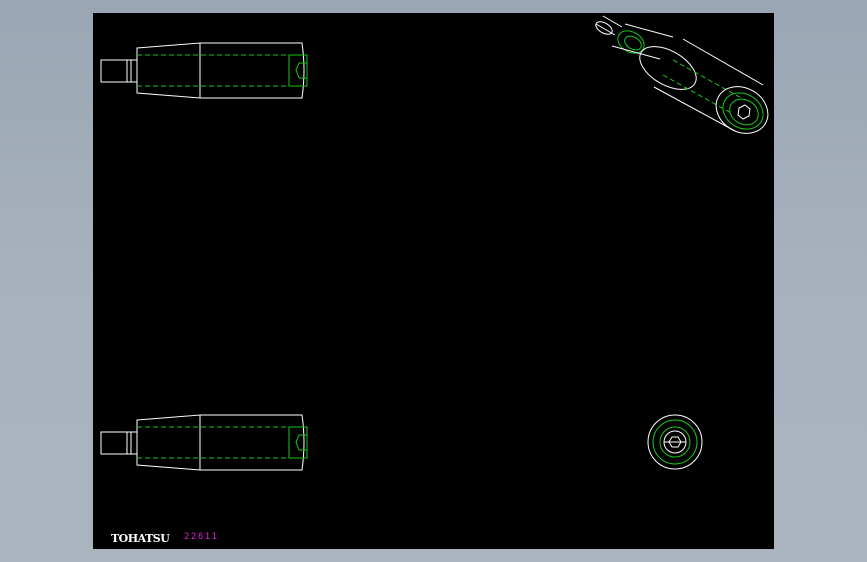 The width and height of the screenshot is (867, 562). Describe the element at coordinates (682, 74) in the screenshot. I see `handle-isometric-view` at that location.